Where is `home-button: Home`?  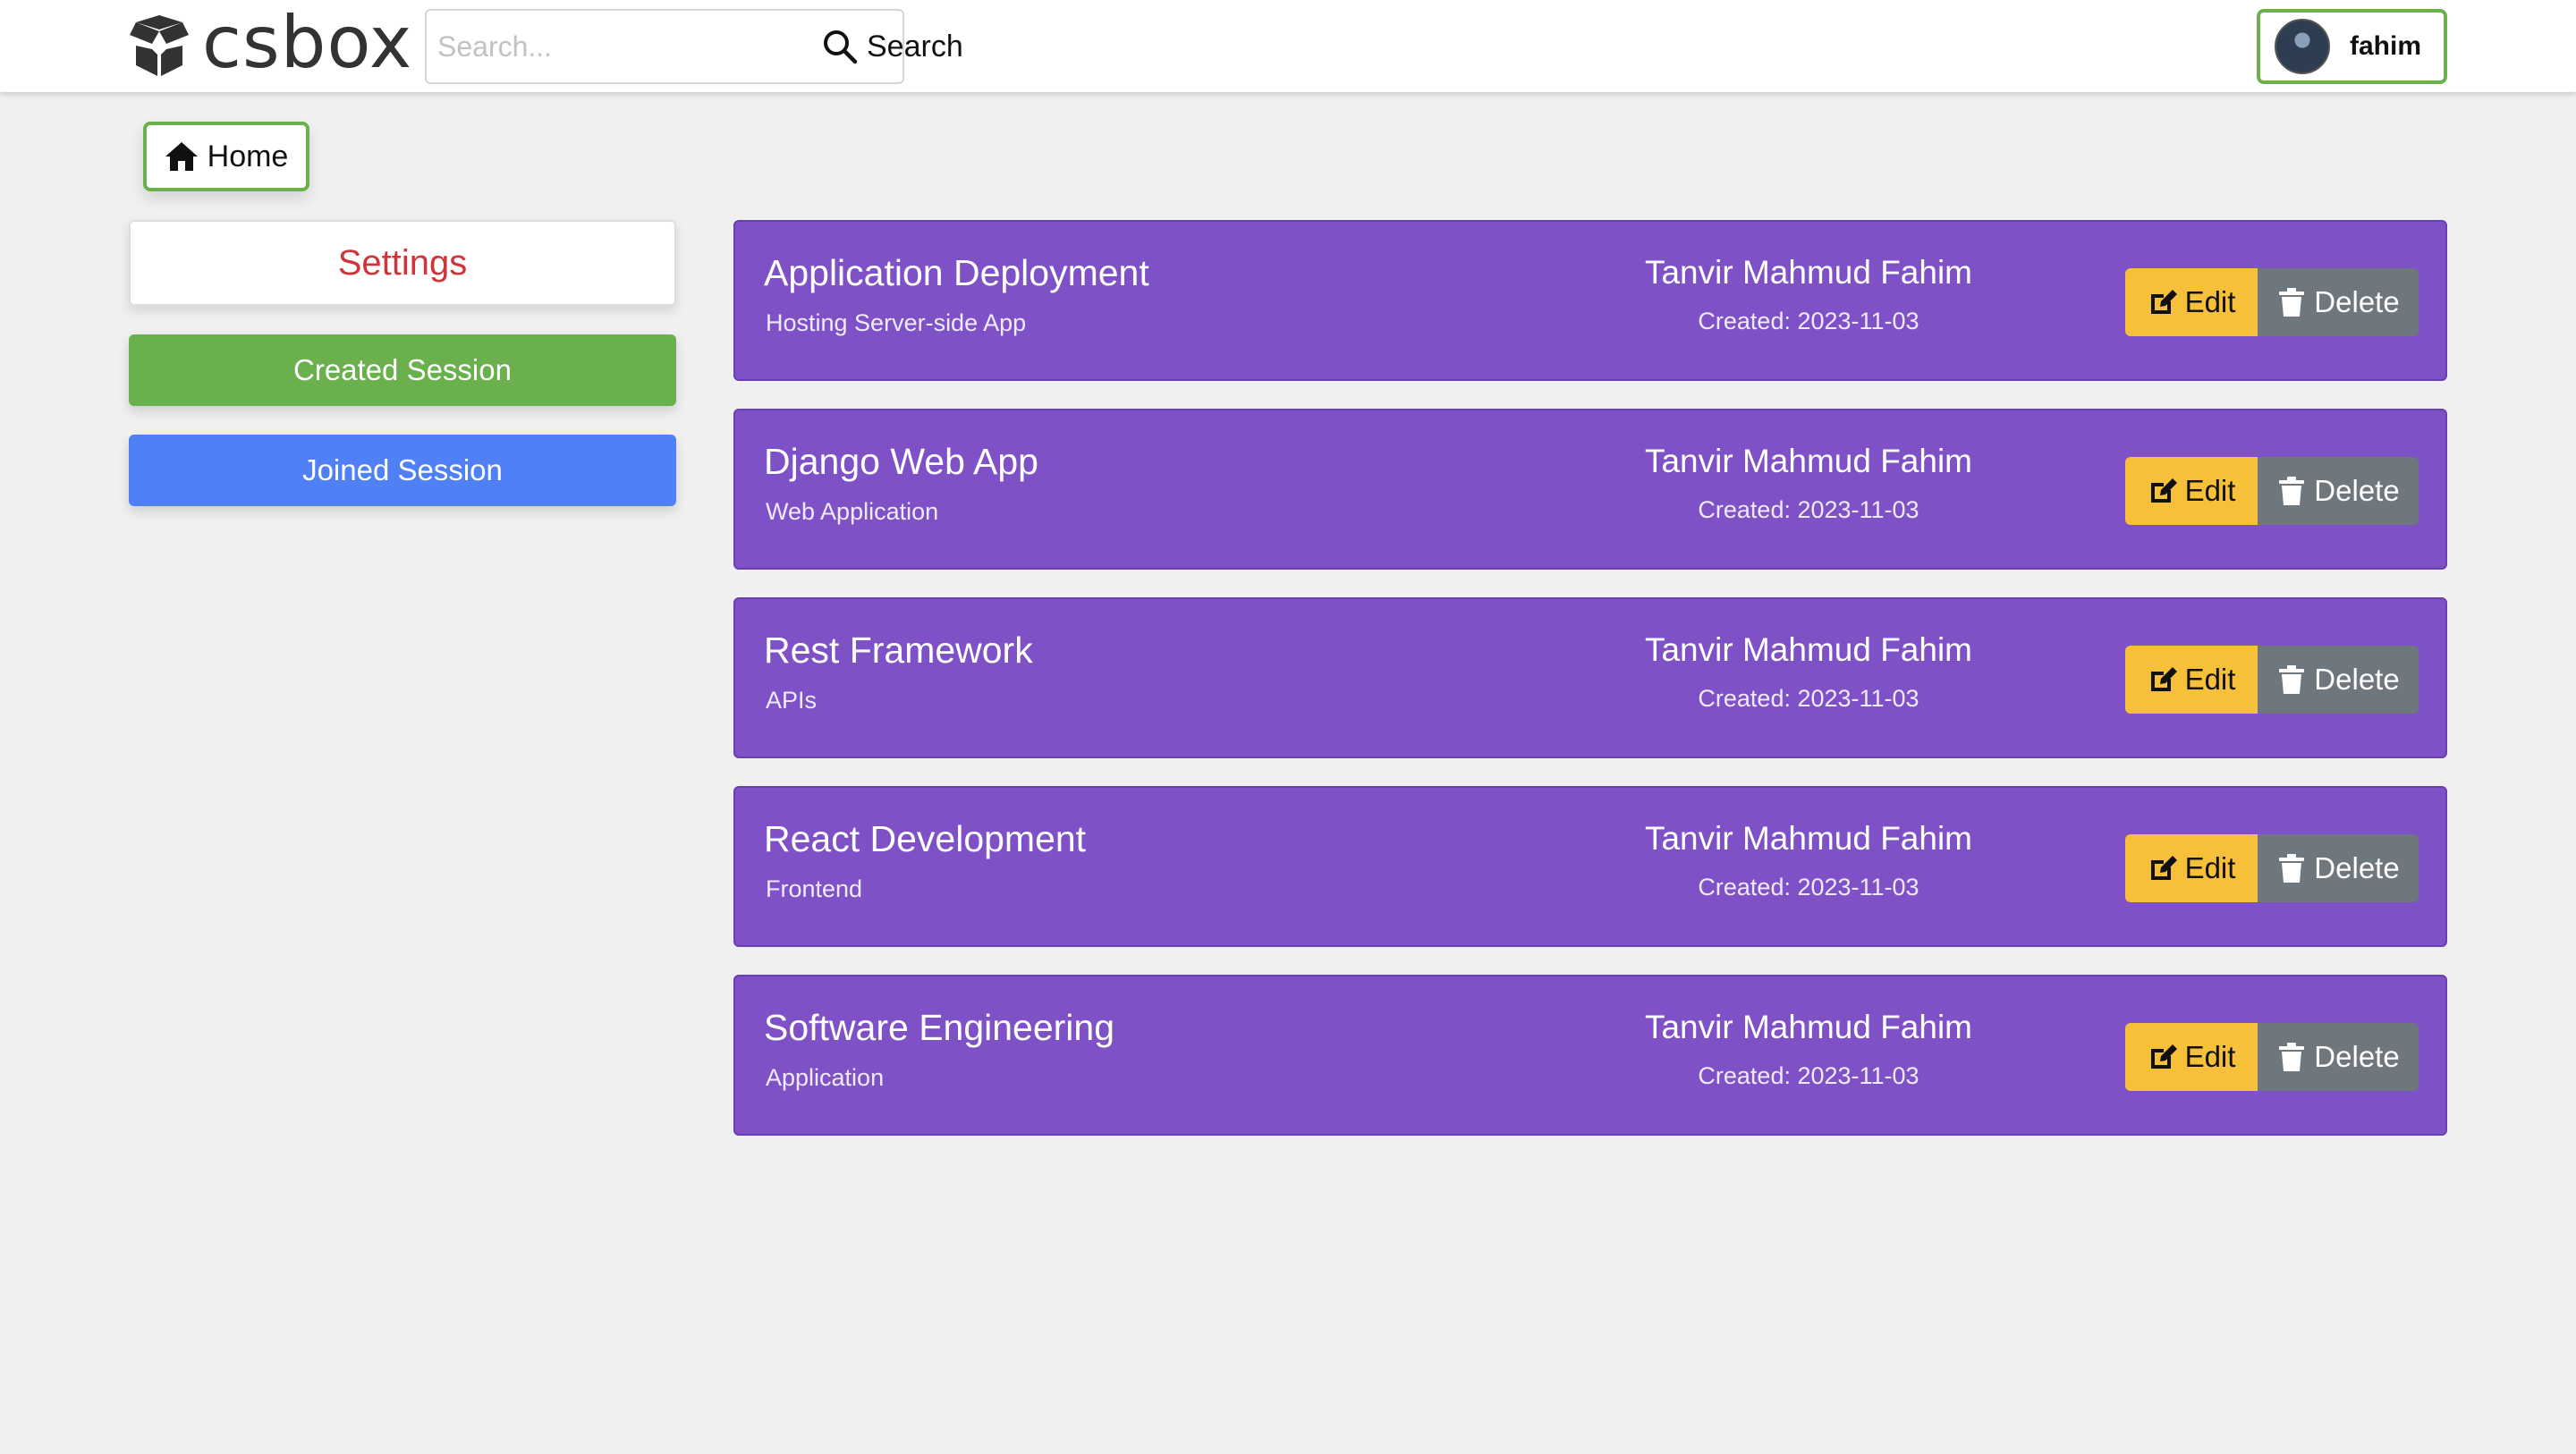
home-button: Home is located at coordinates (226, 156).